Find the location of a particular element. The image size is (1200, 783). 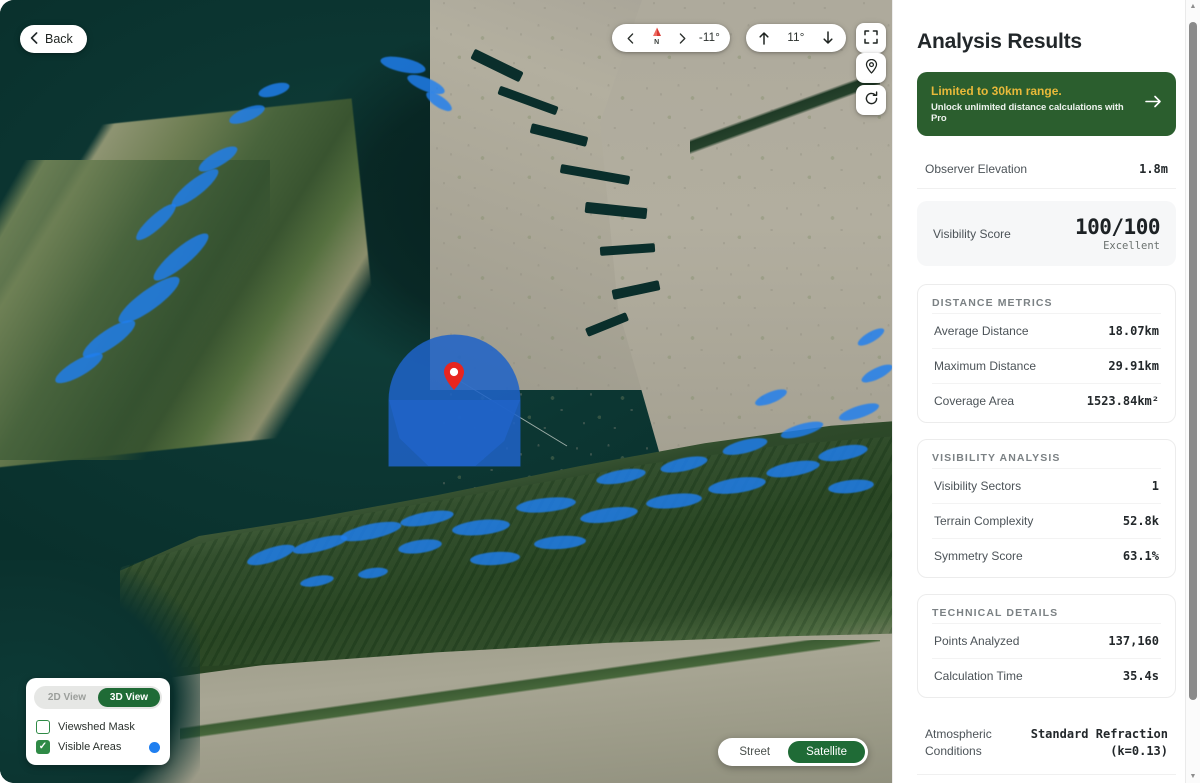

row-value: 63.1% is located at coordinates (1140, 556).